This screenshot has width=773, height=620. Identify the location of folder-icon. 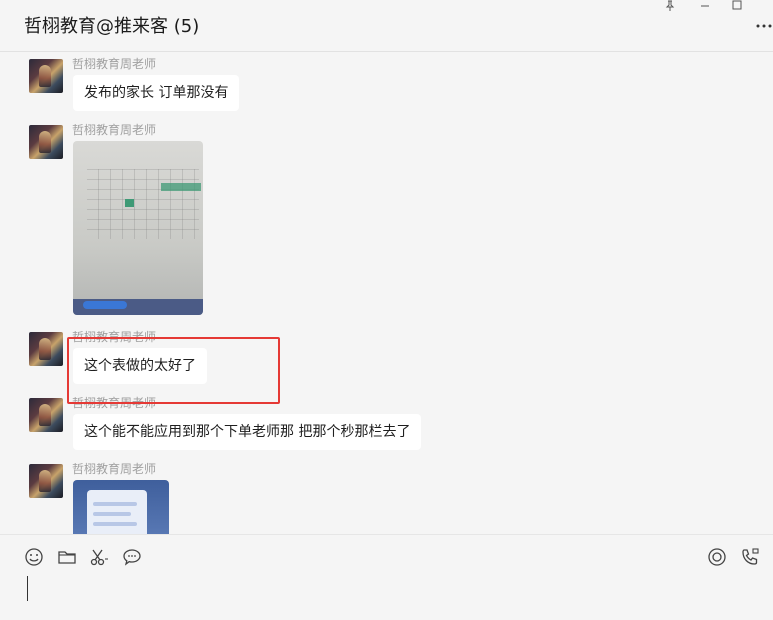
(67, 557).